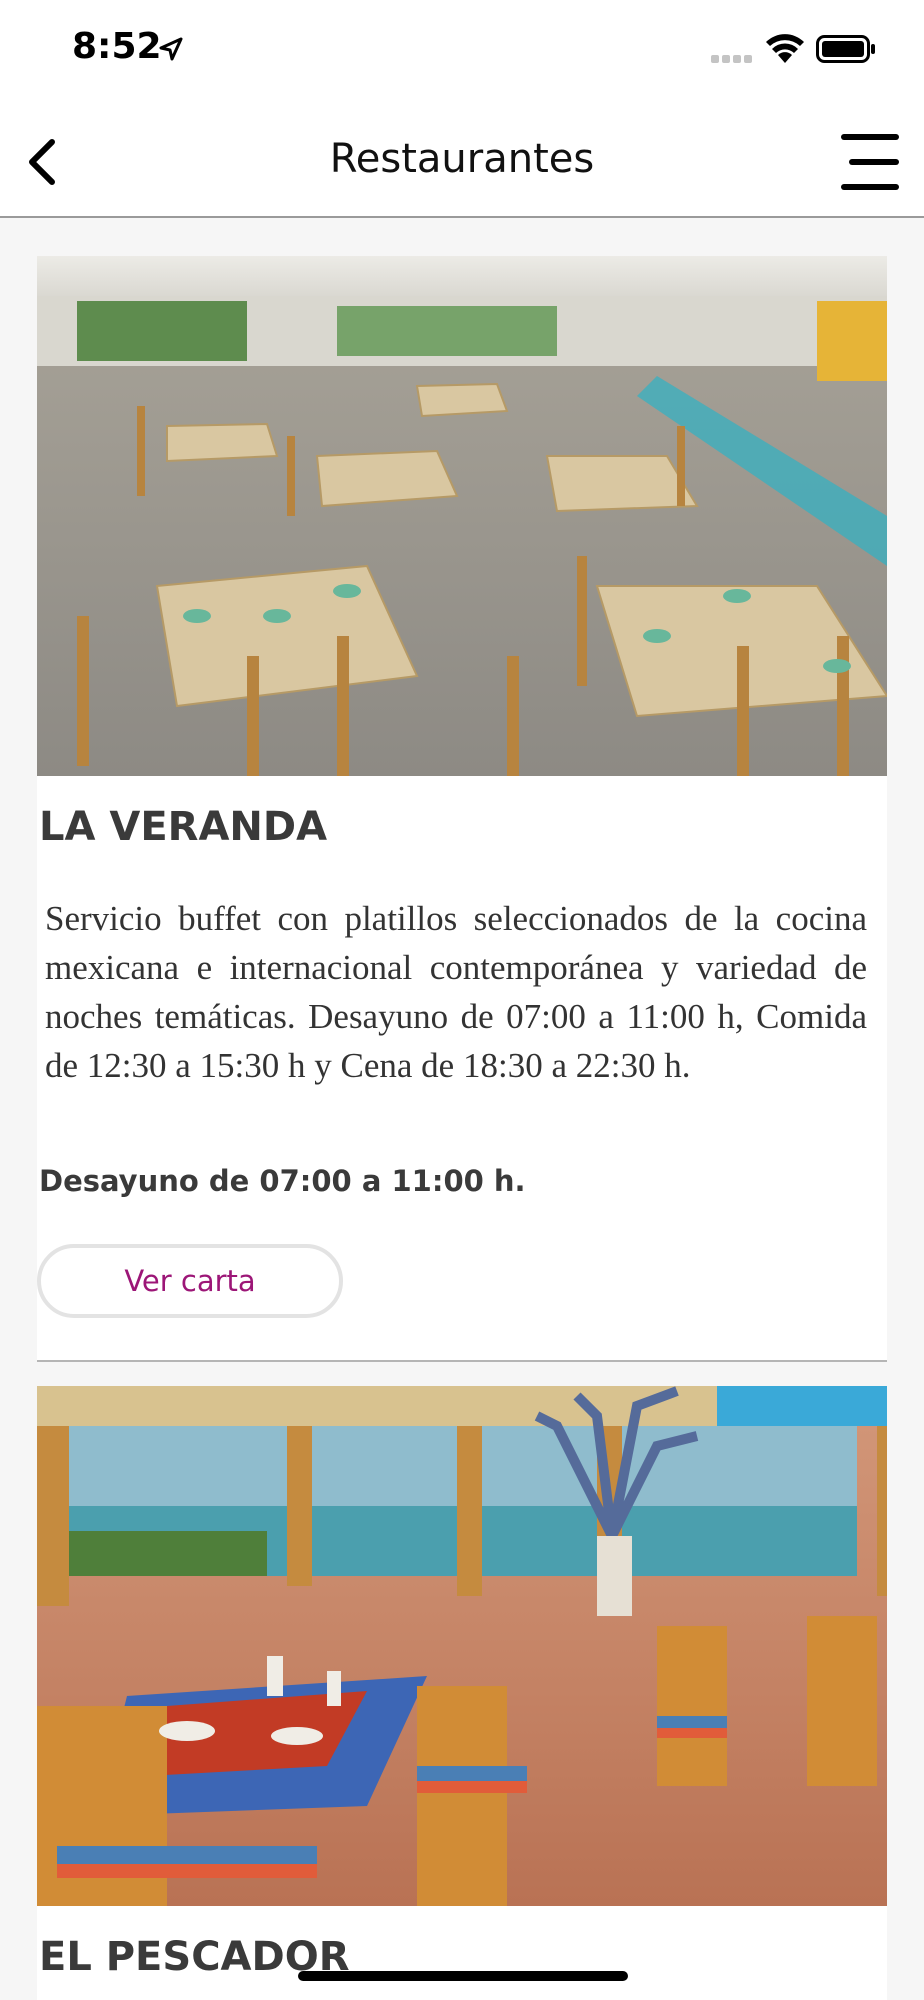  Describe the element at coordinates (117, 46) in the screenshot. I see `status-time: 8:52` at that location.